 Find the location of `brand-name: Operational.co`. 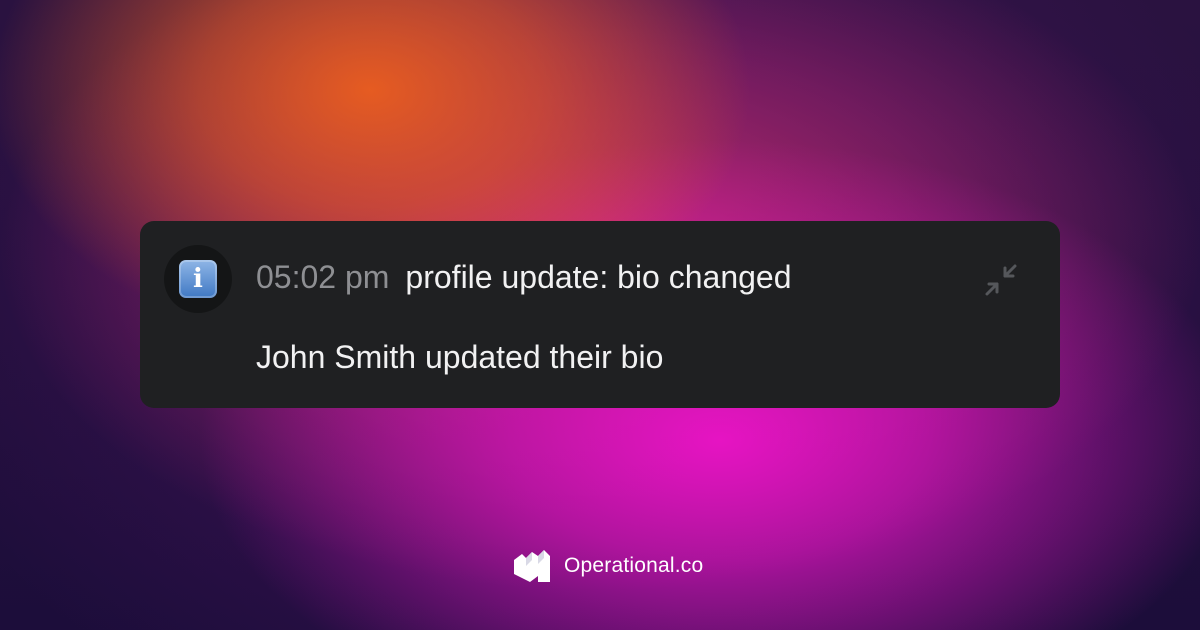

brand-name: Operational.co is located at coordinates (634, 565).